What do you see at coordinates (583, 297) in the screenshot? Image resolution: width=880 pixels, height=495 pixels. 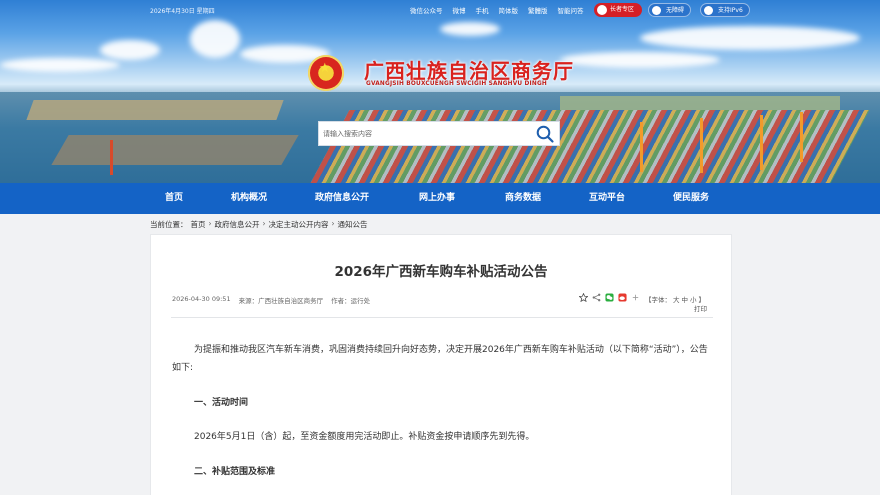 I see `favorite-icon` at bounding box center [583, 297].